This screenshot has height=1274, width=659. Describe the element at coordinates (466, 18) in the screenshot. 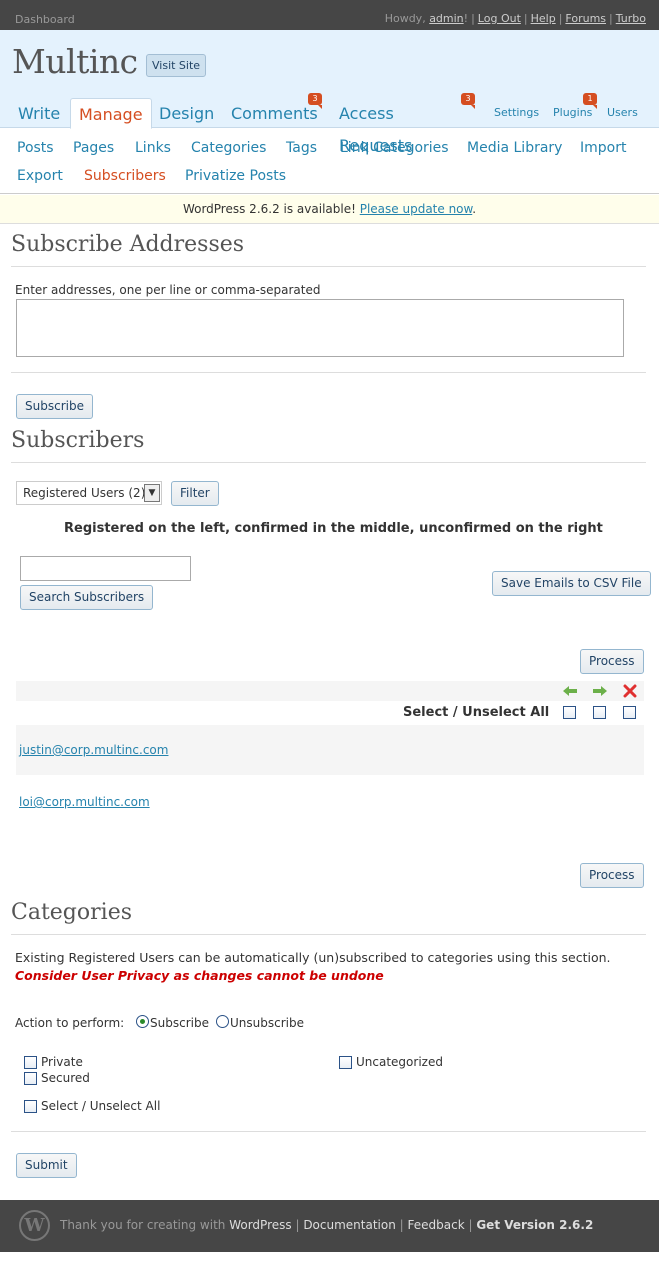

I see `howdy-bang: !` at that location.